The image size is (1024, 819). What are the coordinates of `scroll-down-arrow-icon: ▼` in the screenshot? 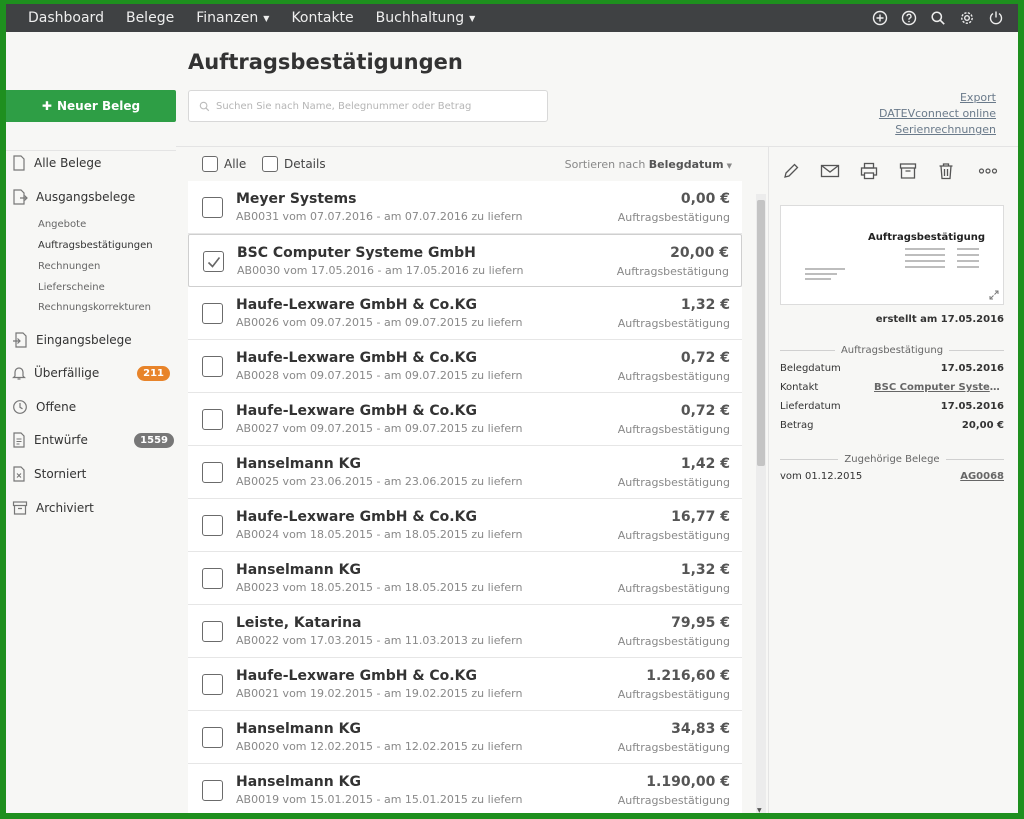 It's located at (759, 810).